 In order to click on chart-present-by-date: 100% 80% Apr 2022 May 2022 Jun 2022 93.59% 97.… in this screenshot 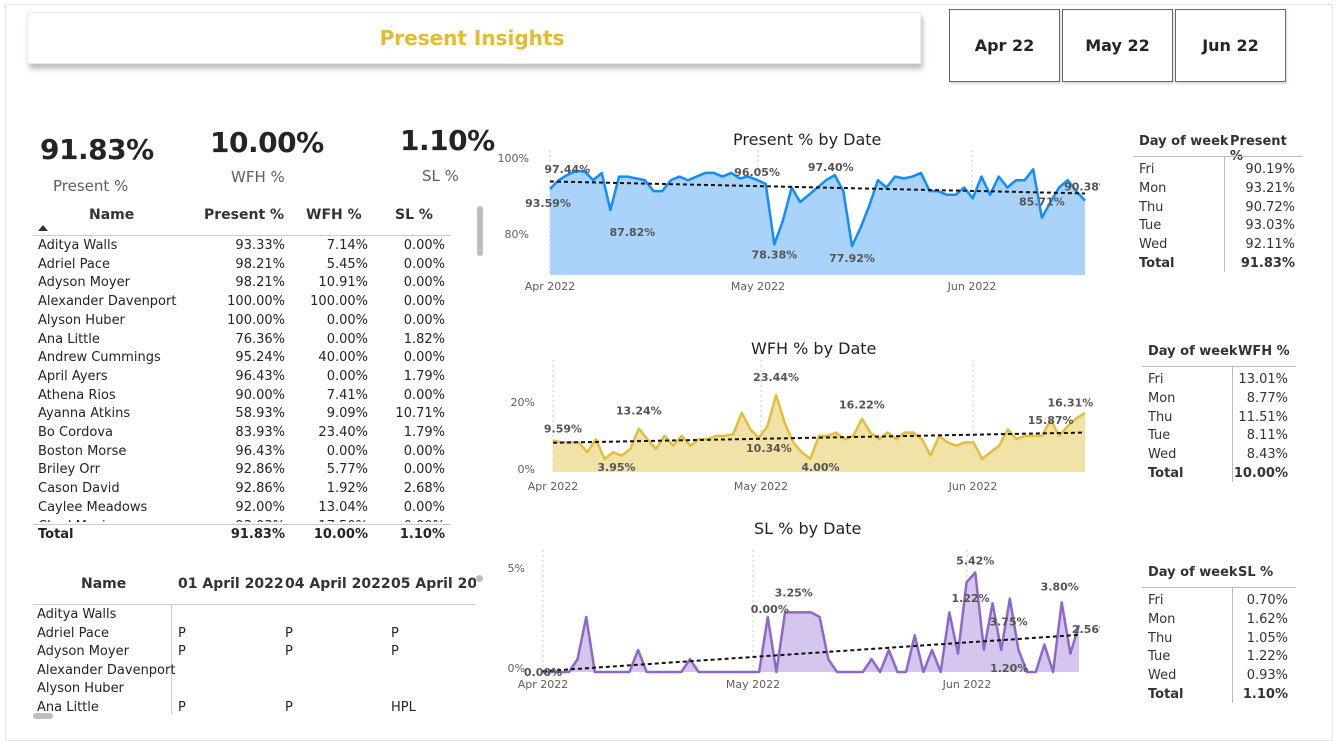, I will do `click(797, 225)`.